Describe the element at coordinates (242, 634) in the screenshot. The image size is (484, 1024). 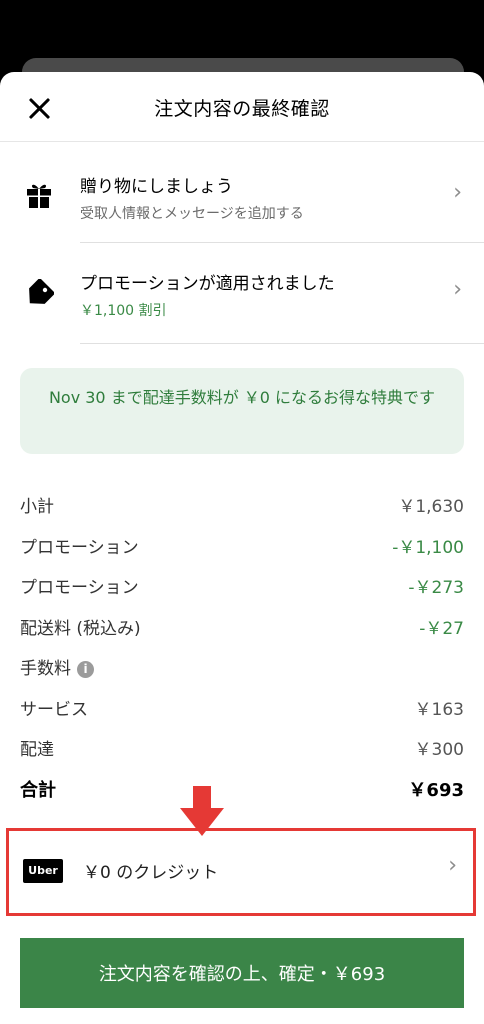
I see `shipping-line: 配送料 (税込み) -￥27` at that location.